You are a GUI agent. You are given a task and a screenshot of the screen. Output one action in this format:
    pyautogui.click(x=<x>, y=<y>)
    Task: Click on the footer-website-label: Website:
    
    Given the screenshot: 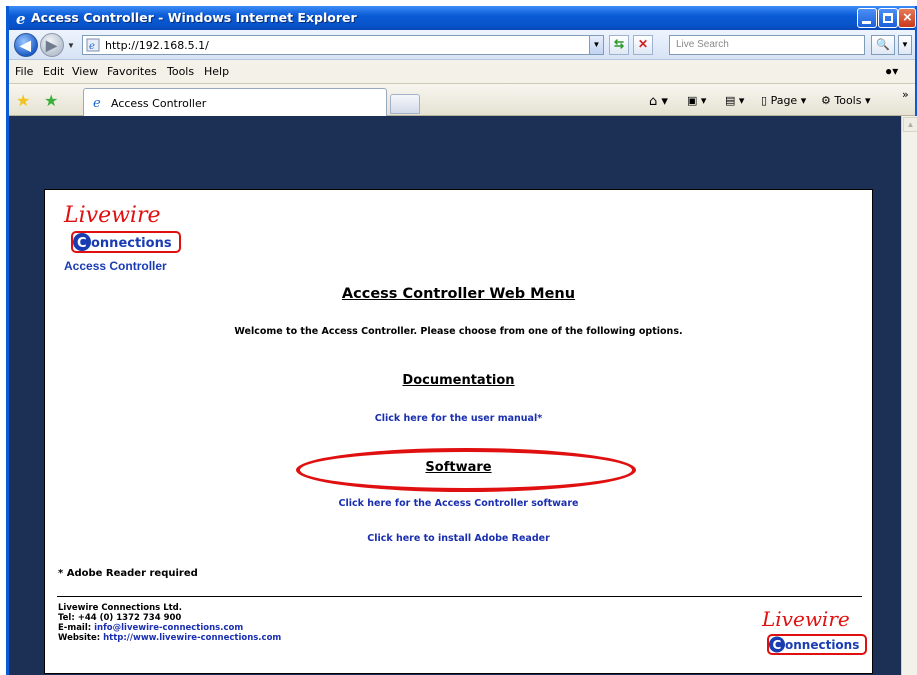 What is the action you would take?
    pyautogui.click(x=81, y=638)
    